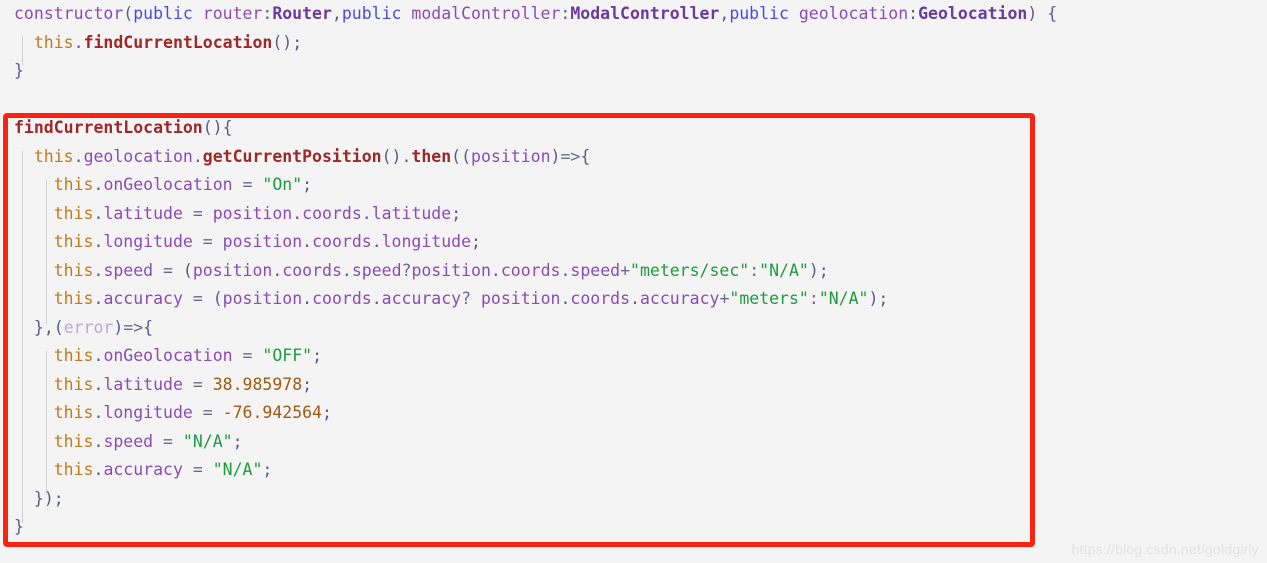 This screenshot has width=1267, height=563. What do you see at coordinates (108, 127) in the screenshot?
I see `code-token: findCurrentLocation` at bounding box center [108, 127].